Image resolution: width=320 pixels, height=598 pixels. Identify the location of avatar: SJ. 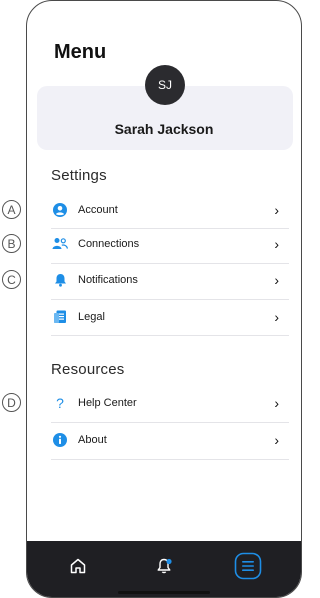
(165, 85).